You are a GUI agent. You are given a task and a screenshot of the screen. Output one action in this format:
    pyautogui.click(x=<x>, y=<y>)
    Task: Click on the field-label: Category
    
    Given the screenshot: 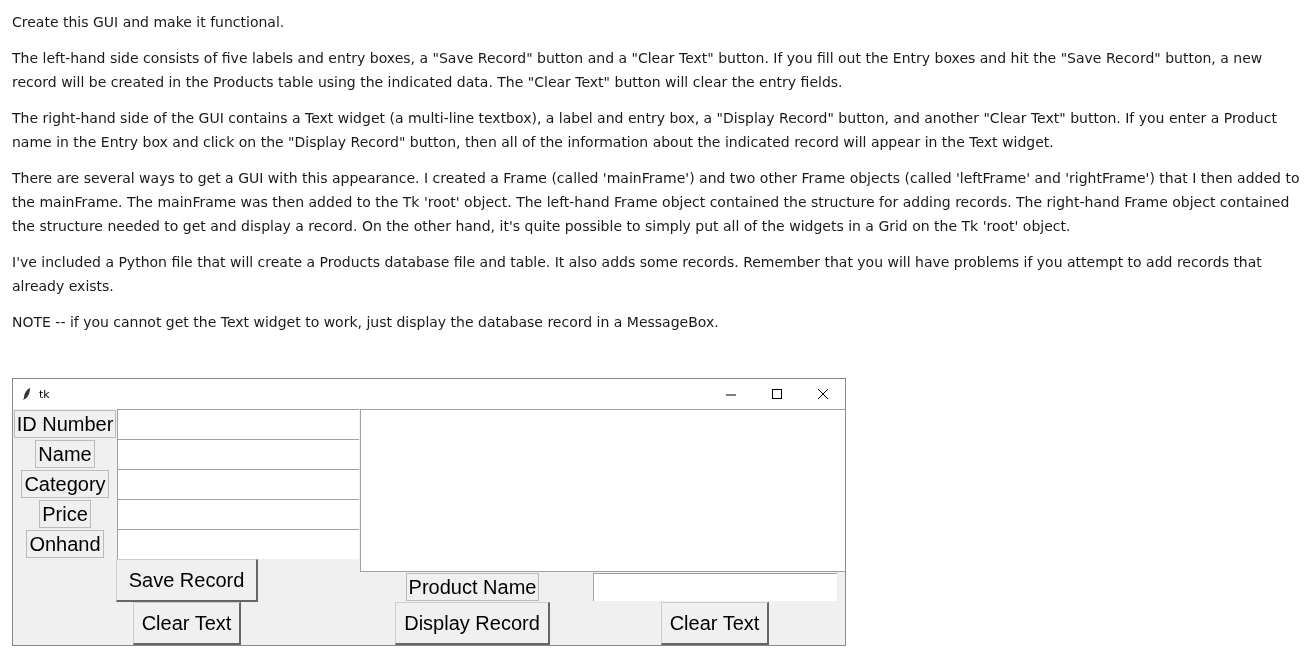 What is the action you would take?
    pyautogui.click(x=65, y=484)
    